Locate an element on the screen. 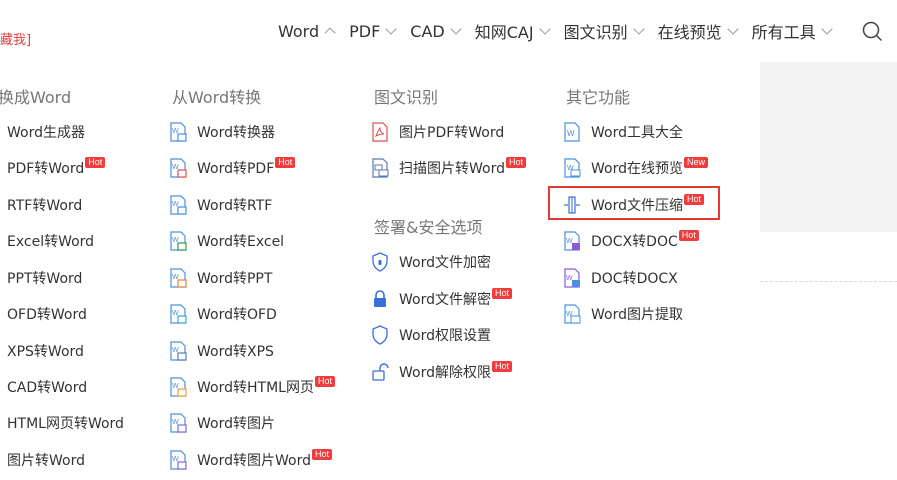 The height and width of the screenshot is (480, 897). nav-word-label: Word is located at coordinates (299, 31).